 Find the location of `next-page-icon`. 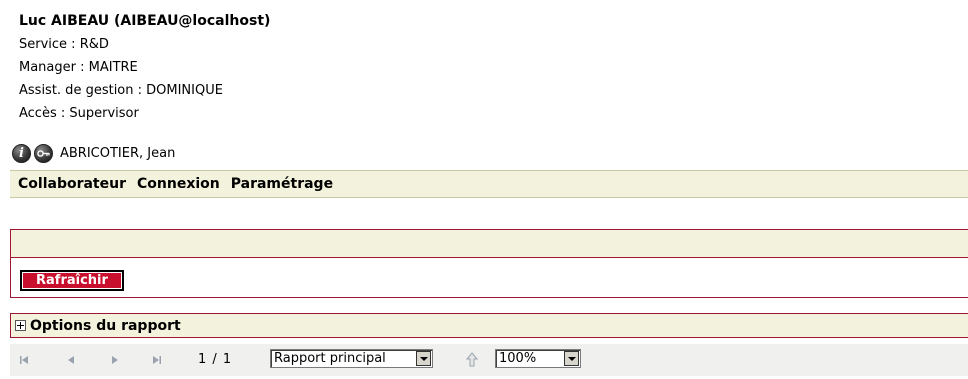

next-page-icon is located at coordinates (115, 360).